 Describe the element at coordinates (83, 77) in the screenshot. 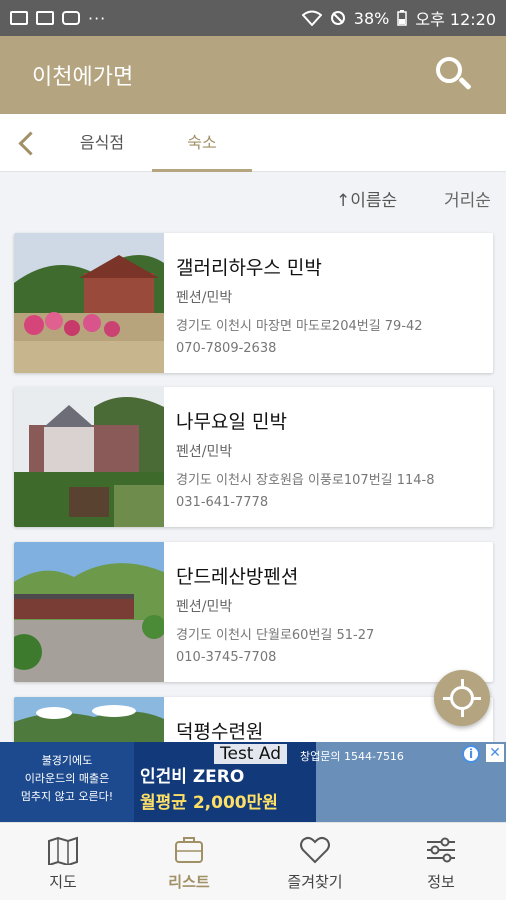

I see `app-title: 이천에가면` at that location.